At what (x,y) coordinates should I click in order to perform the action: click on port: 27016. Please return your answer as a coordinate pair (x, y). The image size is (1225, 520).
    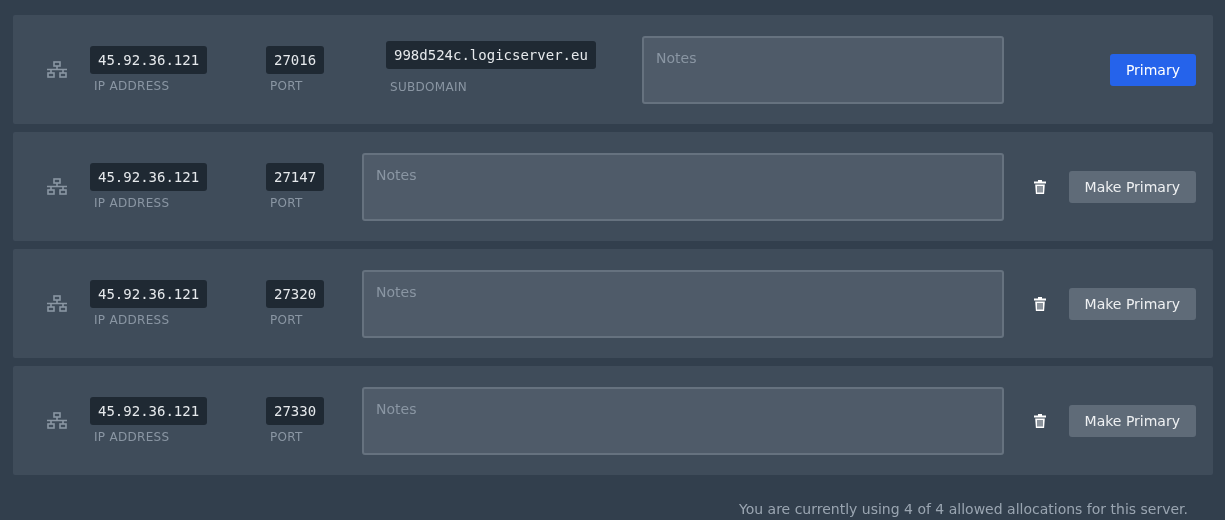
    Looking at the image, I should click on (295, 60).